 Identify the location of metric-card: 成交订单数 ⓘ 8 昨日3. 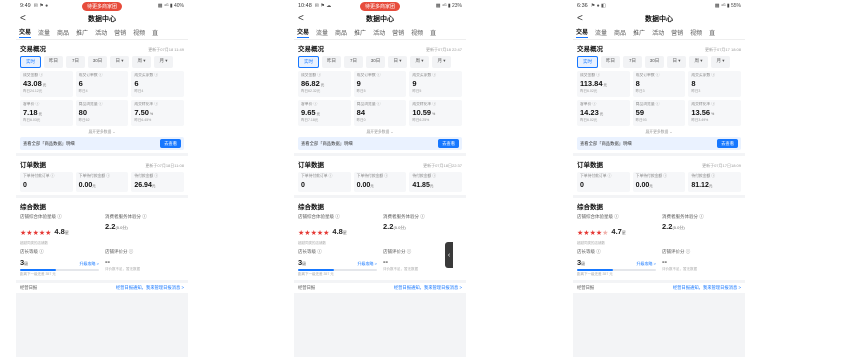
(659, 84).